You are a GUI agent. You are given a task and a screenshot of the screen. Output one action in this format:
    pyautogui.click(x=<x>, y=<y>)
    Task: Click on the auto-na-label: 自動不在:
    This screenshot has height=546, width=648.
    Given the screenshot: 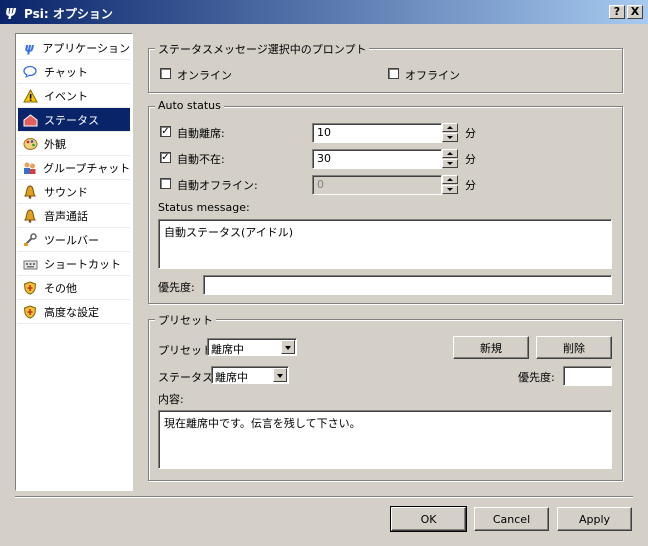 What is the action you would take?
    pyautogui.click(x=201, y=159)
    